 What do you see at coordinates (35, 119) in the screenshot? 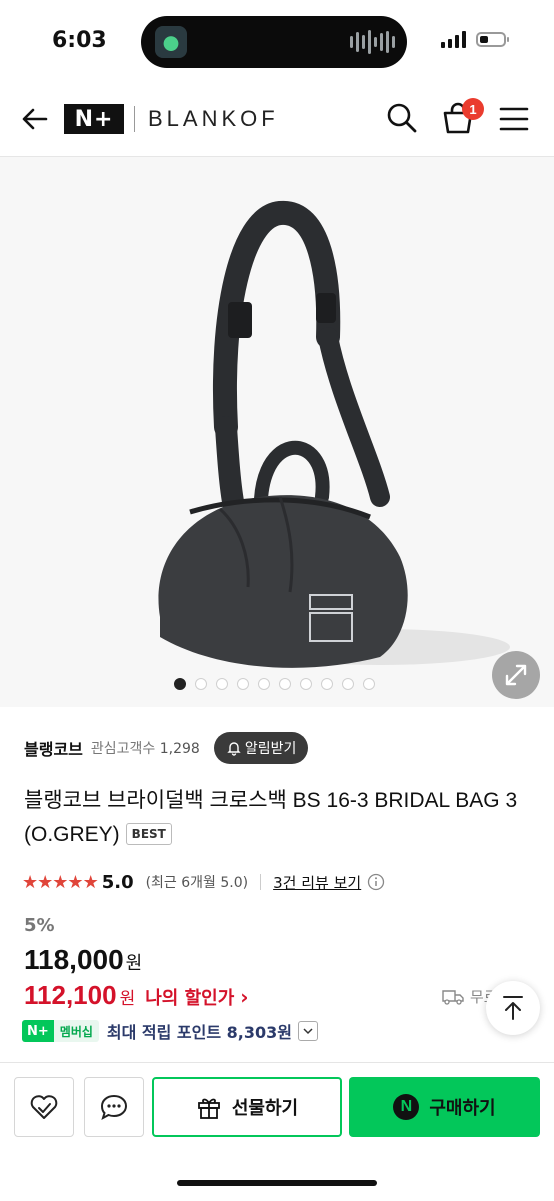
I see `back-arrow-icon` at bounding box center [35, 119].